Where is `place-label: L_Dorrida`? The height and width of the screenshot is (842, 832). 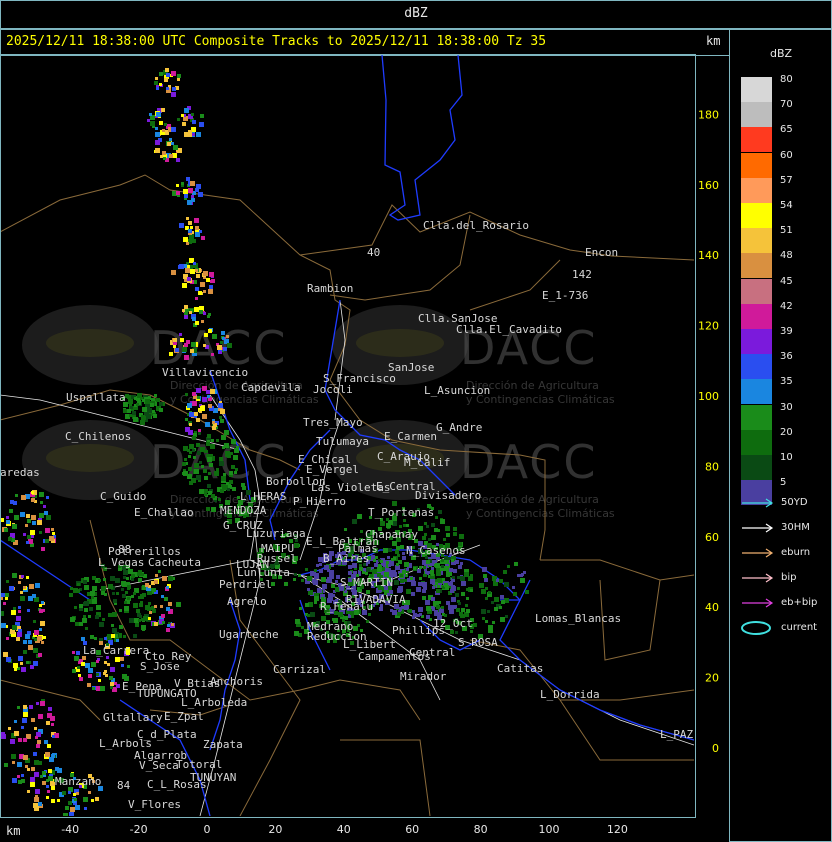 place-label: L_Dorrida is located at coordinates (570, 694).